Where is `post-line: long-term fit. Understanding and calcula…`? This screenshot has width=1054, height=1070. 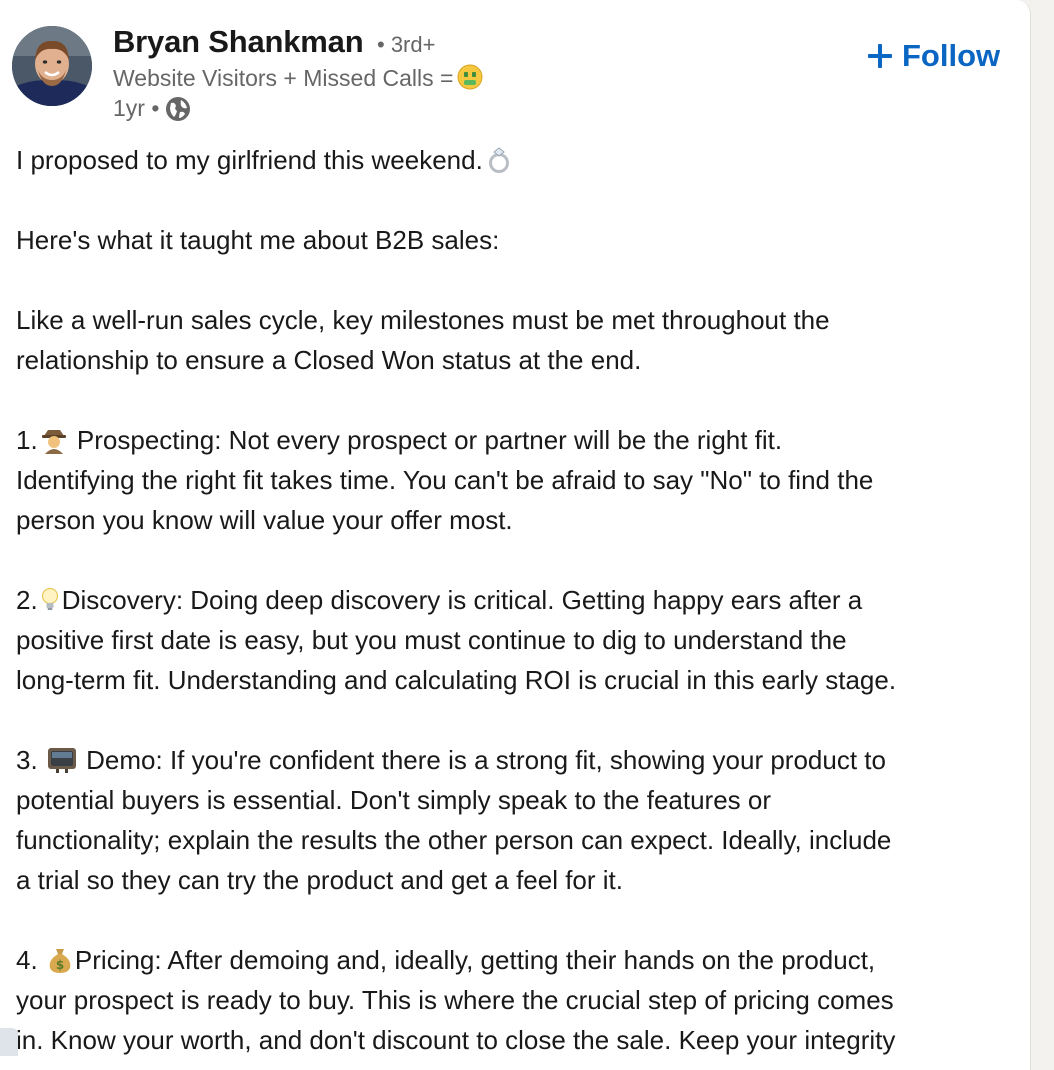 post-line: long-term fit. Understanding and calcula… is located at coordinates (456, 680).